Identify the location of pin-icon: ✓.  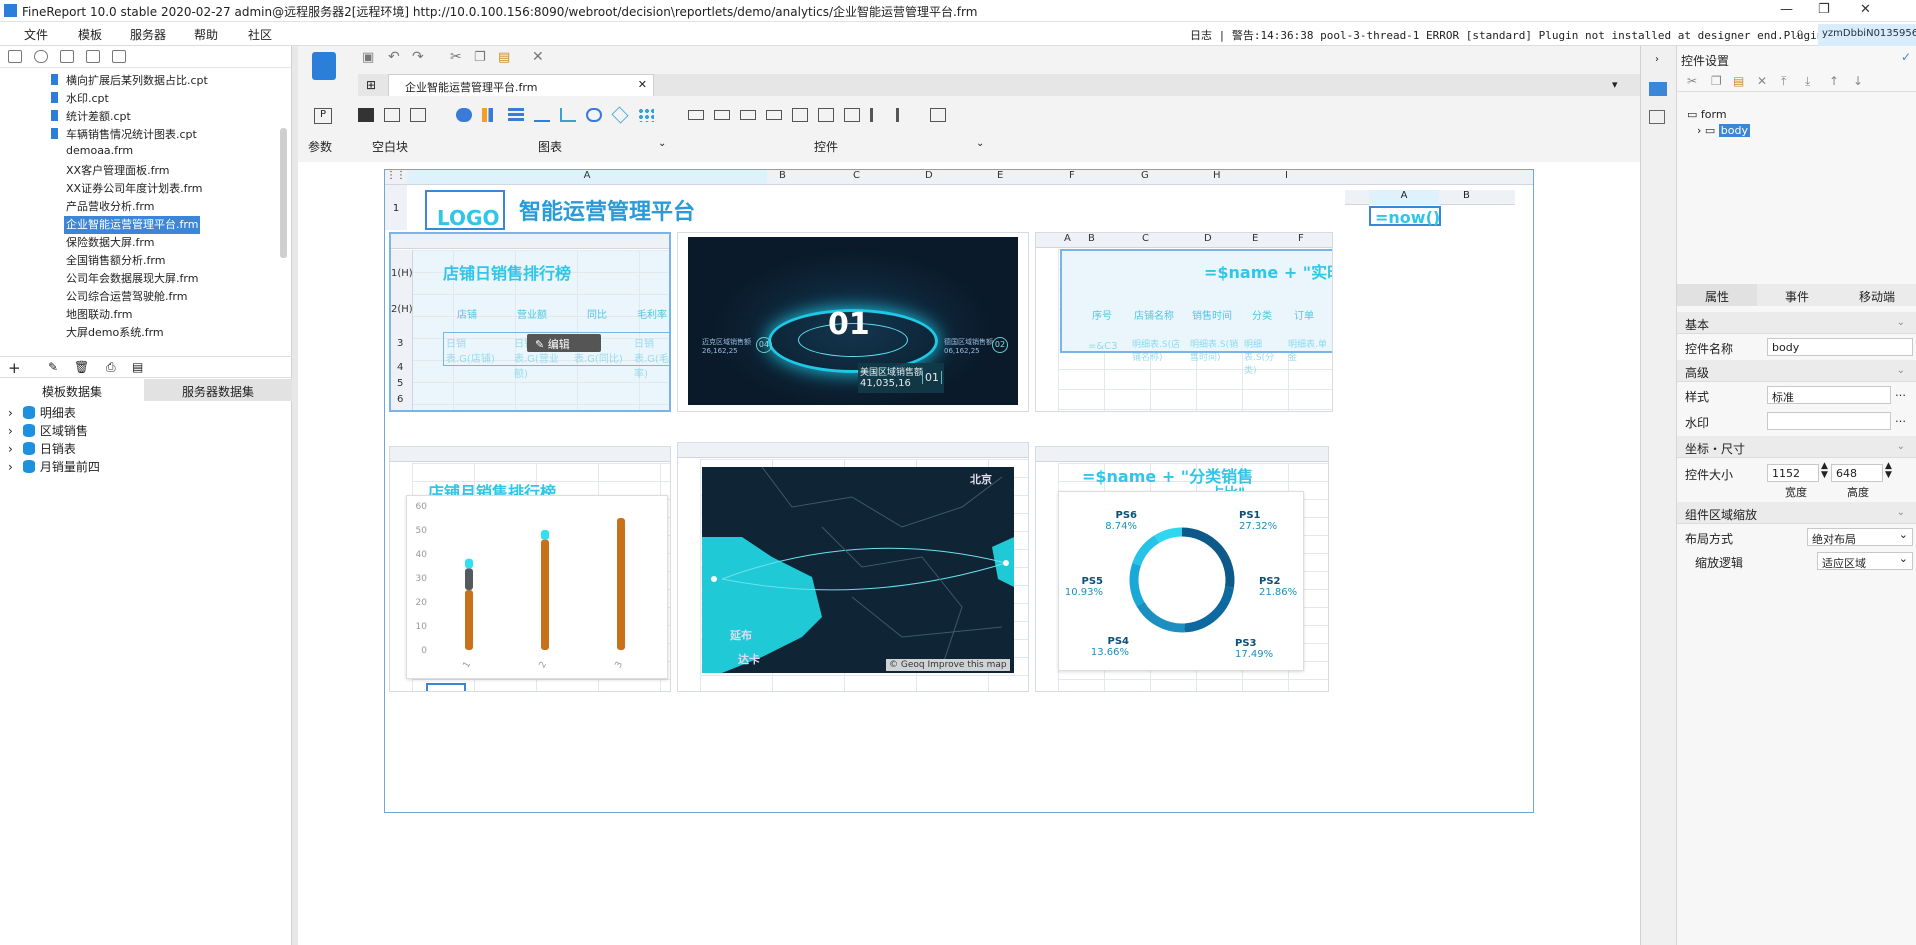
(1906, 57).